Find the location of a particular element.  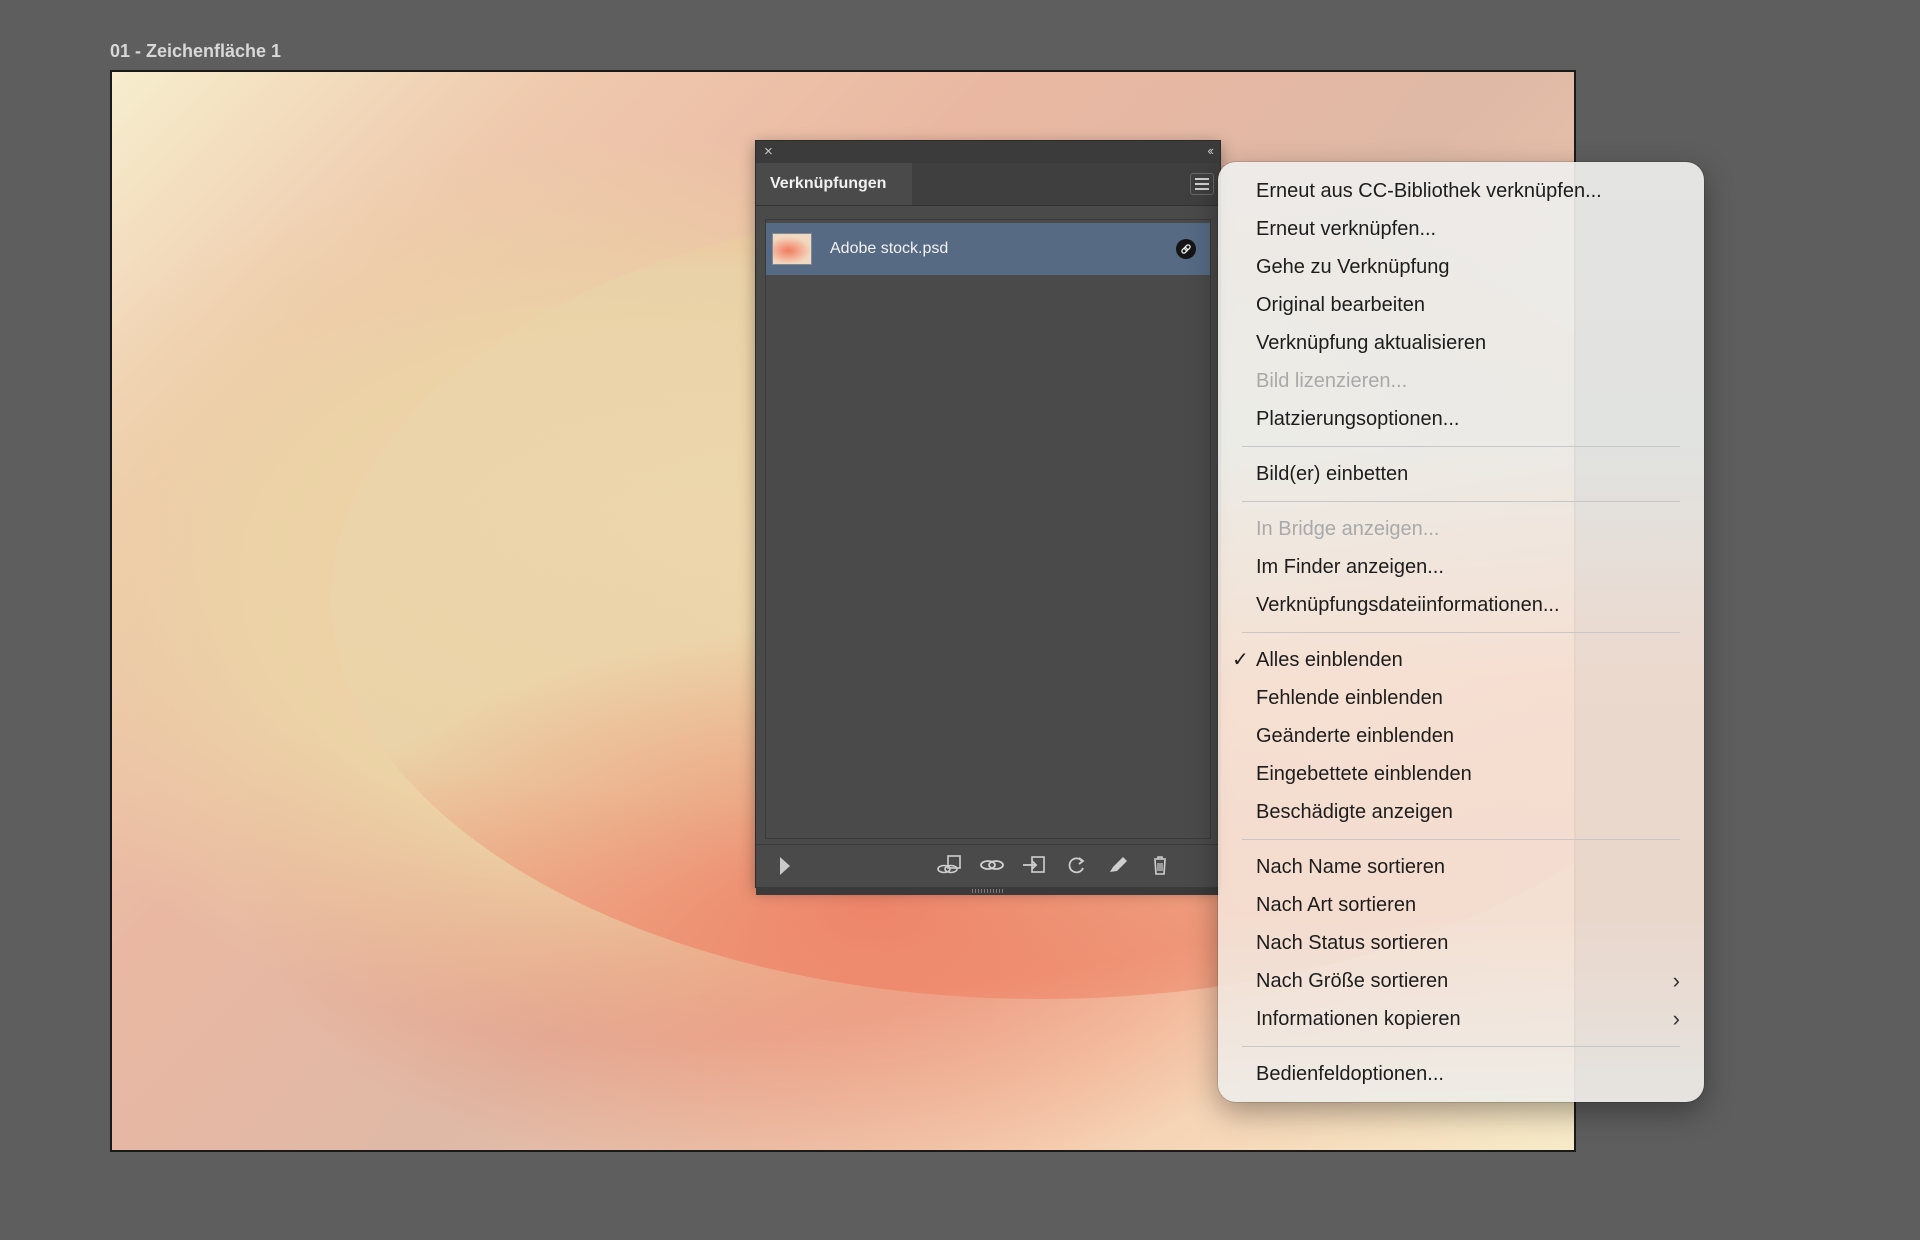

expand-play-icon is located at coordinates (785, 866).